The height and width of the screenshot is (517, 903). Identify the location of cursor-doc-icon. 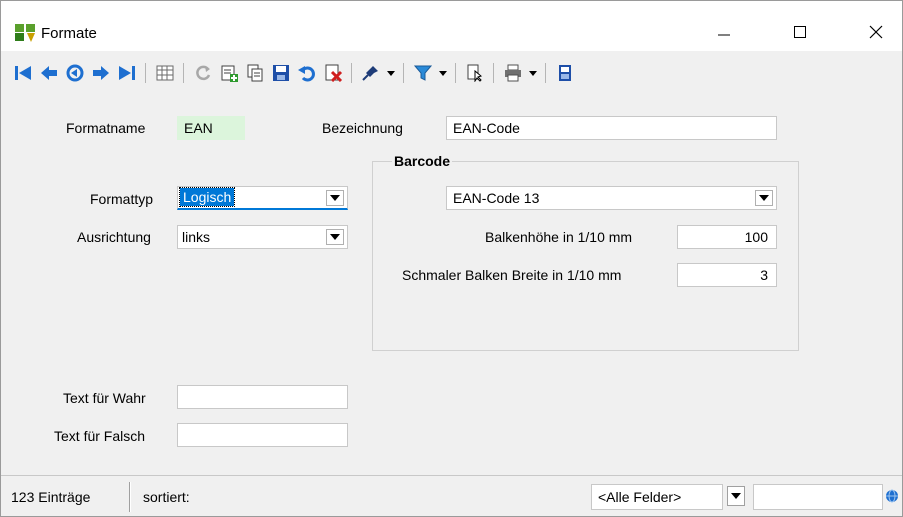
(475, 73).